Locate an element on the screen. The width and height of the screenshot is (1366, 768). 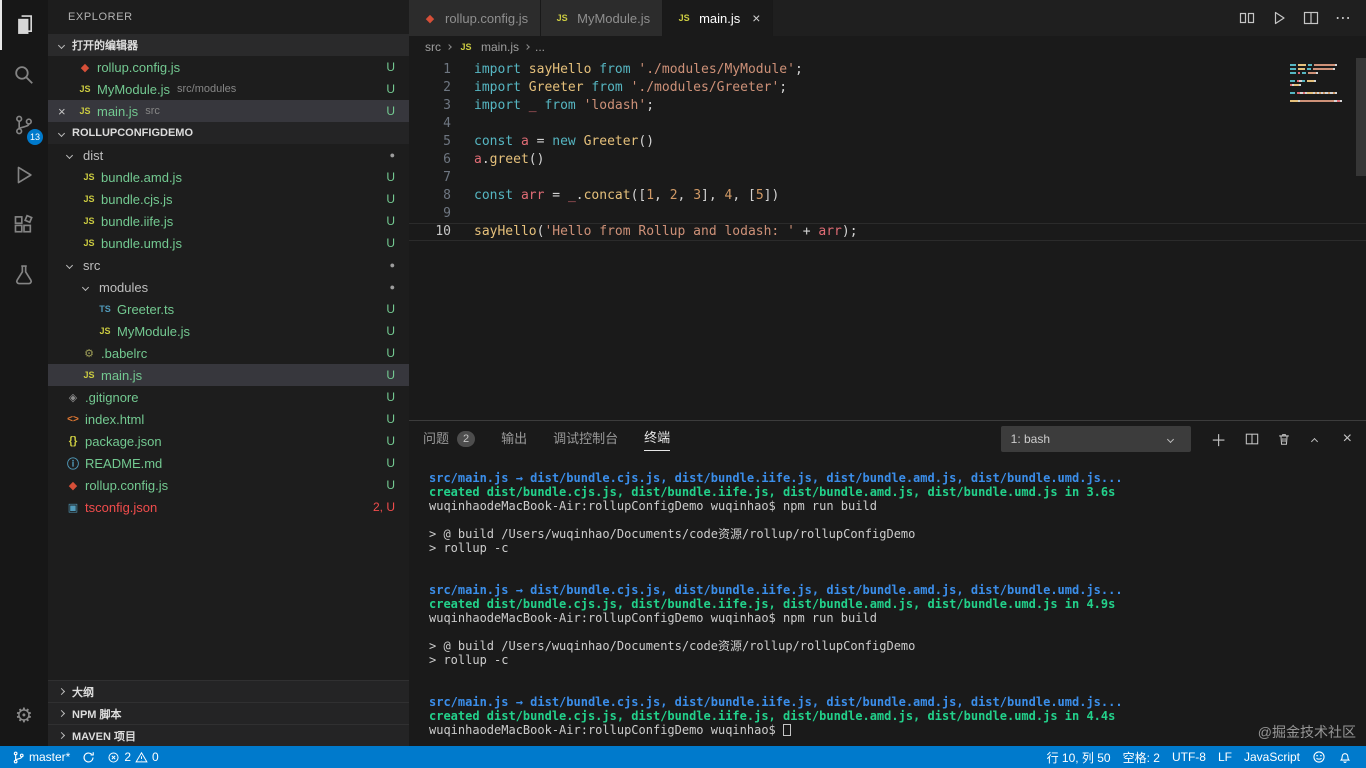
chevron-right-icon is located at coordinates (61, 713).